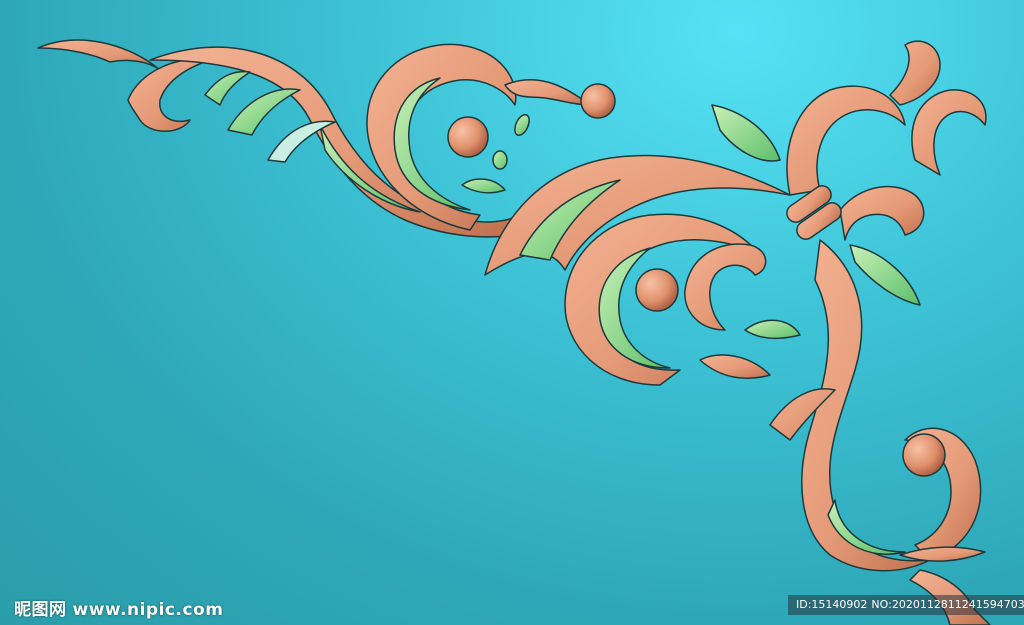 Image resolution: width=1024 pixels, height=625 pixels. What do you see at coordinates (942, 554) in the screenshot?
I see `bottom-leaf` at bounding box center [942, 554].